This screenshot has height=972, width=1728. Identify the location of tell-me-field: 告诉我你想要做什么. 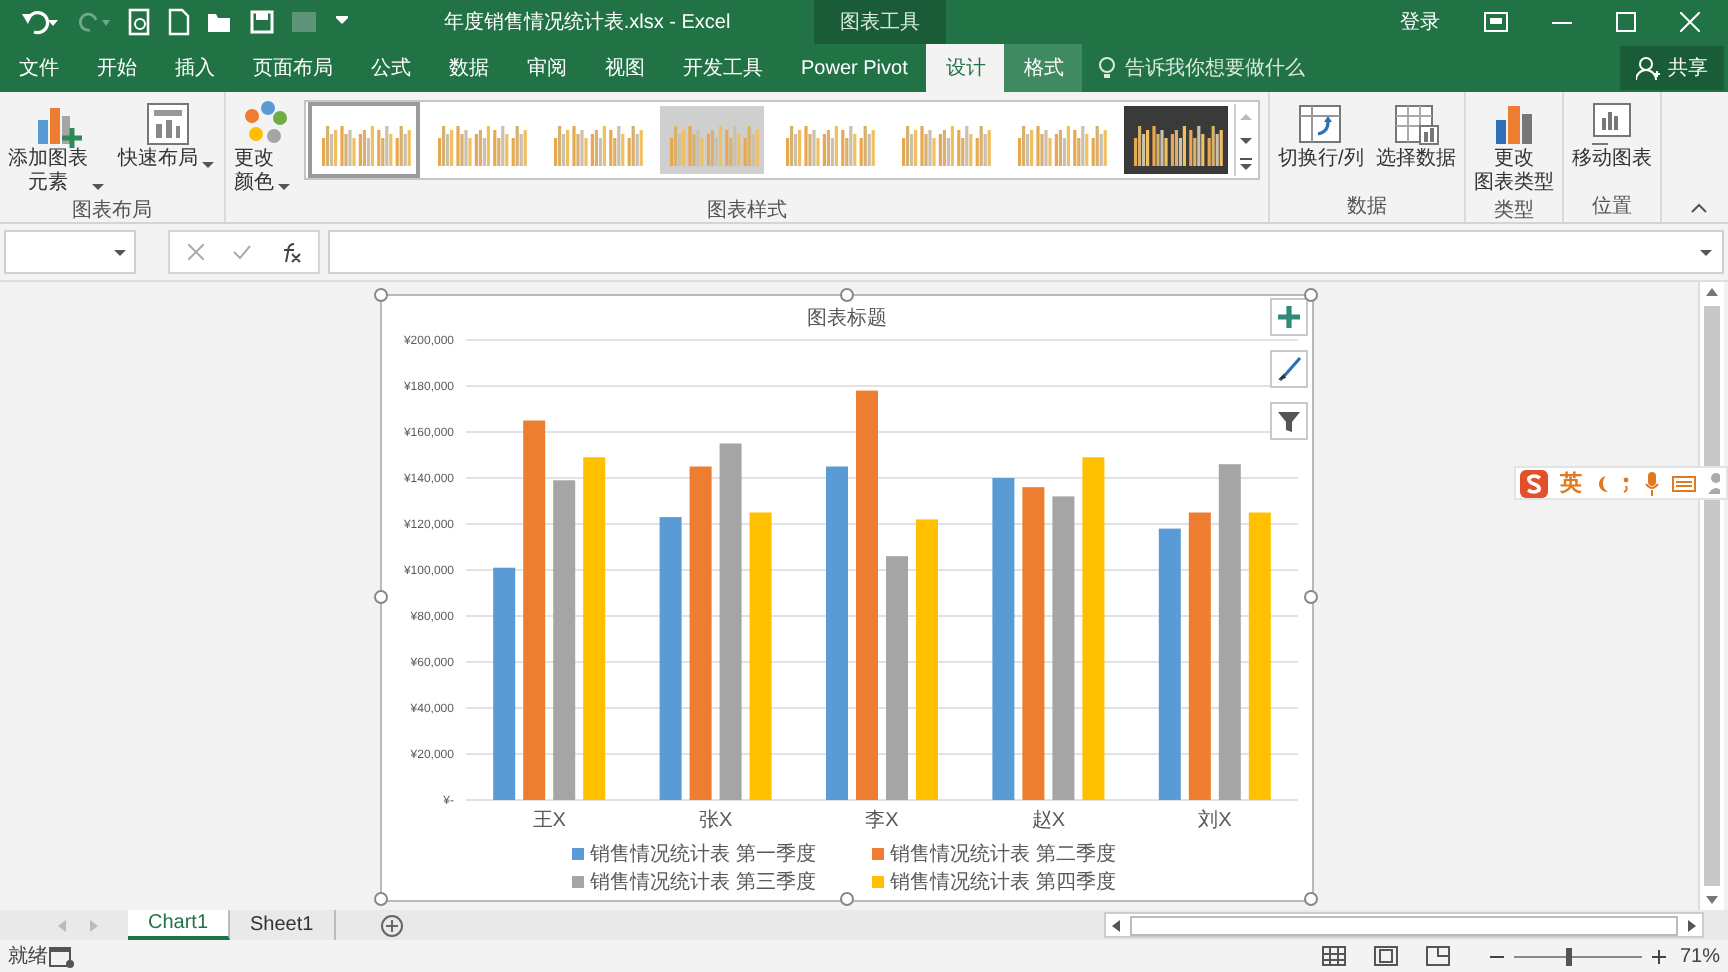
(1214, 68).